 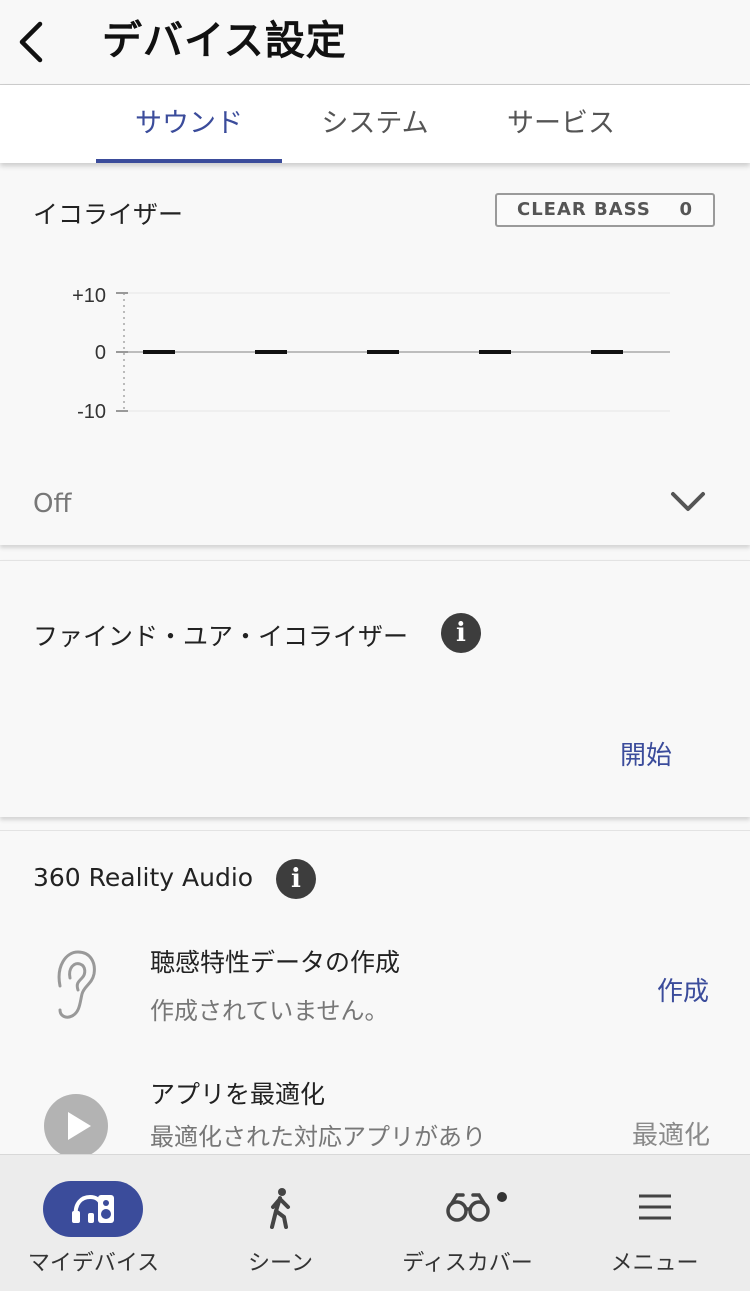 I want to click on tab-services: サービス, so click(x=561, y=124).